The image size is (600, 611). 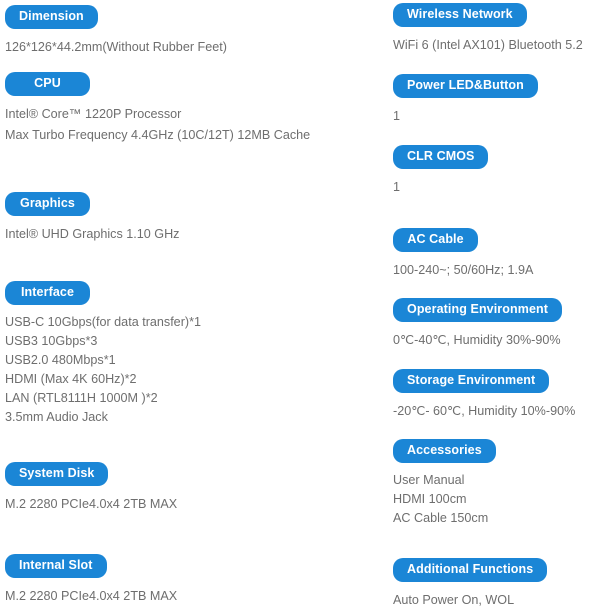 I want to click on spec-lines: -20℃- 60℃, Humidity 10%-90%, so click(x=484, y=411).